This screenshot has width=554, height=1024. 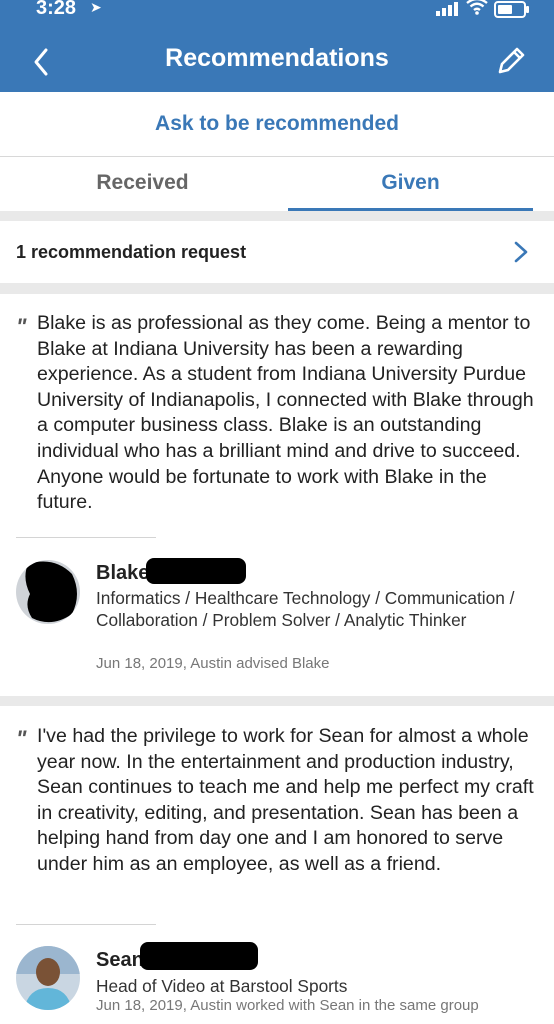 What do you see at coordinates (122, 573) in the screenshot?
I see `recommendee-name: Blake` at bounding box center [122, 573].